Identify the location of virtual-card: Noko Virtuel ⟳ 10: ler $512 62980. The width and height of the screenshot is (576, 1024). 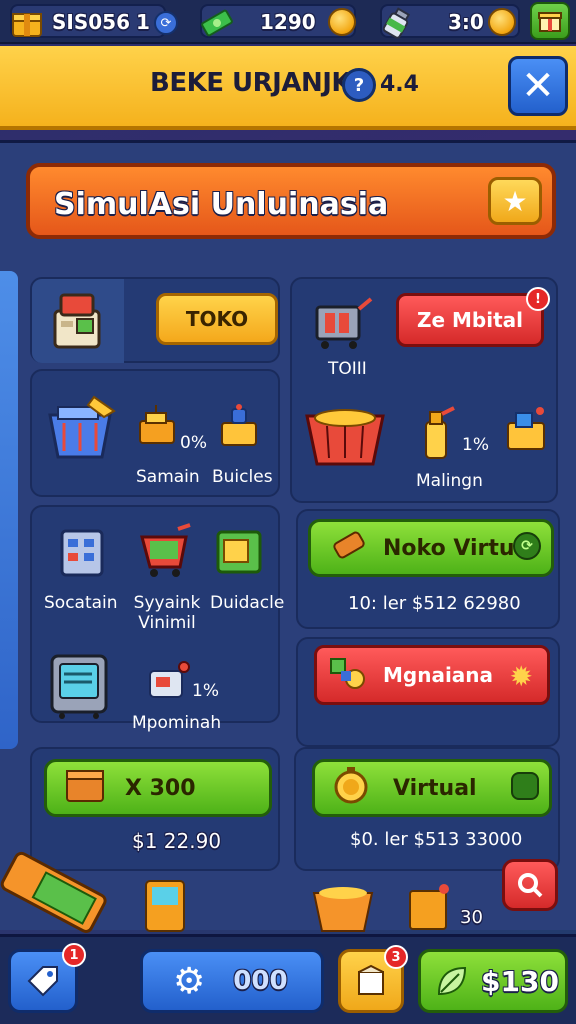
(428, 569).